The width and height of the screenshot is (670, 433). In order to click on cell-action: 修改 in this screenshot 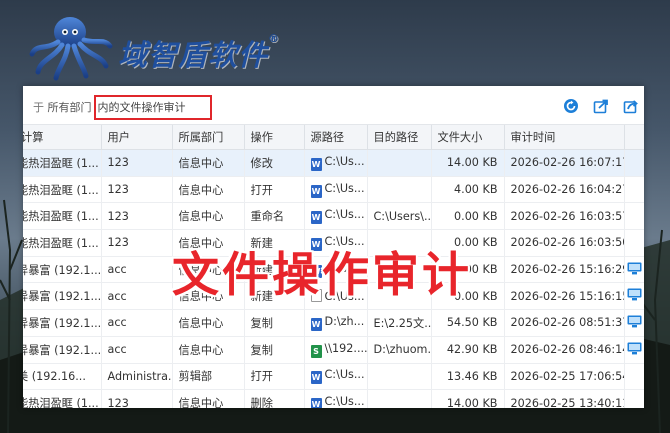, I will do `click(274, 163)`.